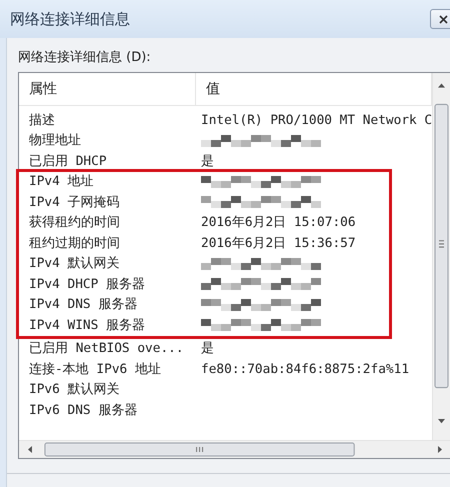 The height and width of the screenshot is (487, 450). What do you see at coordinates (75, 243) in the screenshot?
I see `property-cell-text: 租约过期的时间` at bounding box center [75, 243].